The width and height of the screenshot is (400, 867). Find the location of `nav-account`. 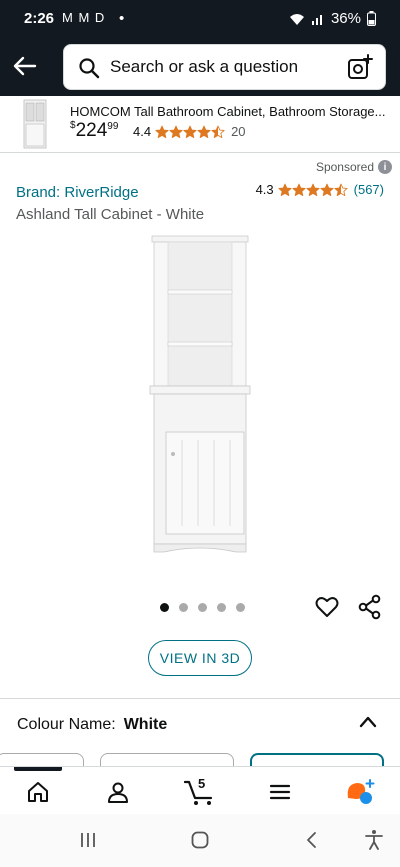

nav-account is located at coordinates (118, 792).